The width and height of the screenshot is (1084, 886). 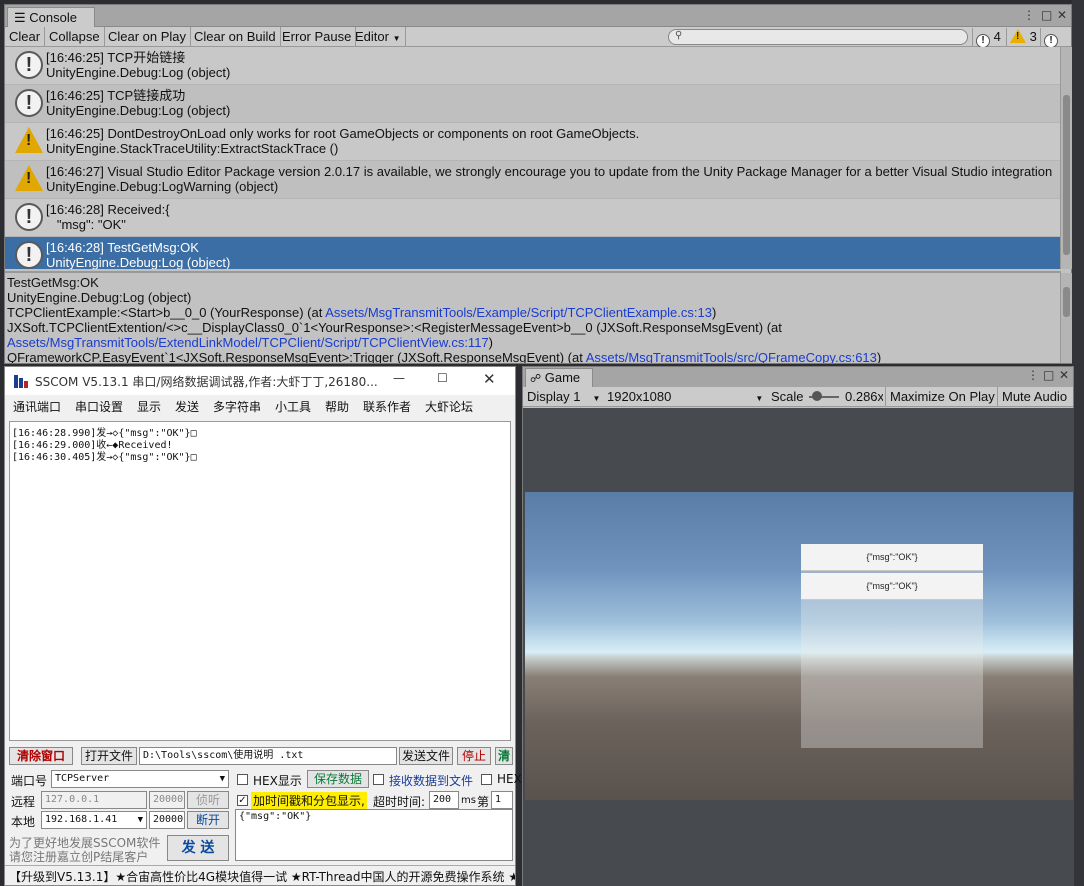 I want to click on remote-port-input: 20000, so click(x=167, y=800).